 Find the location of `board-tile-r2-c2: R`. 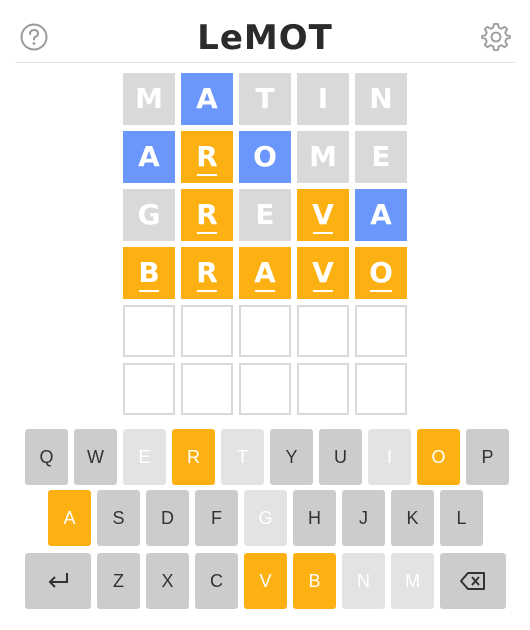

board-tile-r2-c2: R is located at coordinates (207, 157).